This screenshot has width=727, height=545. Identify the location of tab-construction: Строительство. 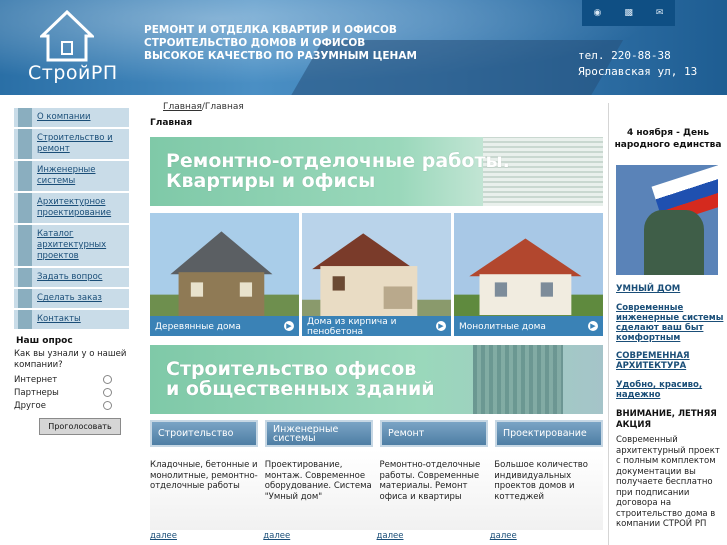
(204, 433).